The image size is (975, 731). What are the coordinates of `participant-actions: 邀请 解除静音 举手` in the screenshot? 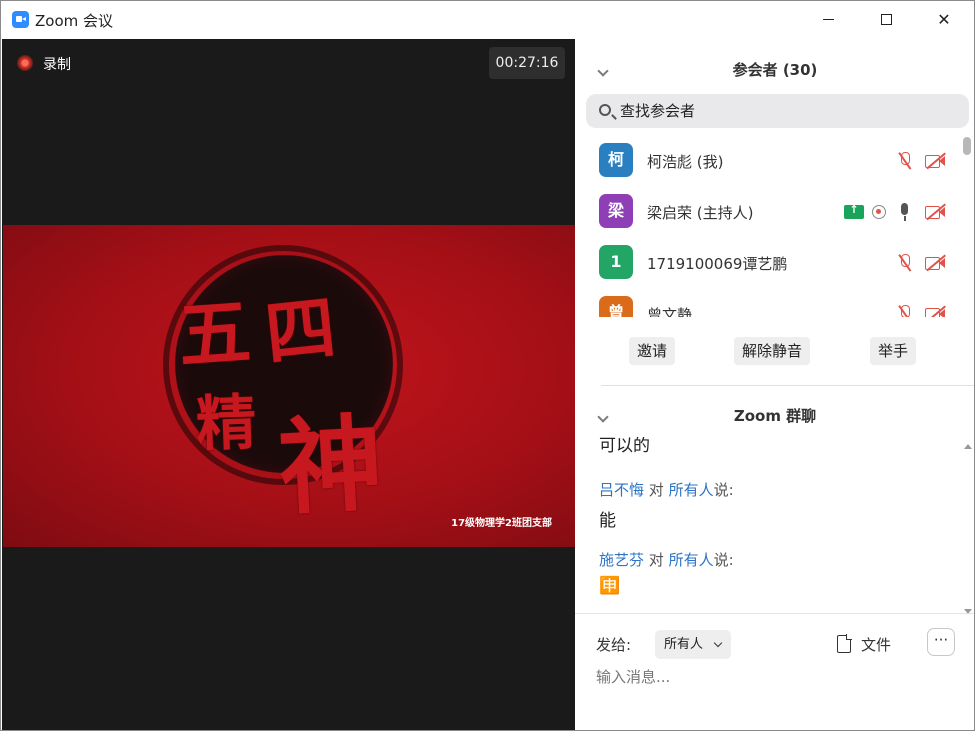 It's located at (774, 352).